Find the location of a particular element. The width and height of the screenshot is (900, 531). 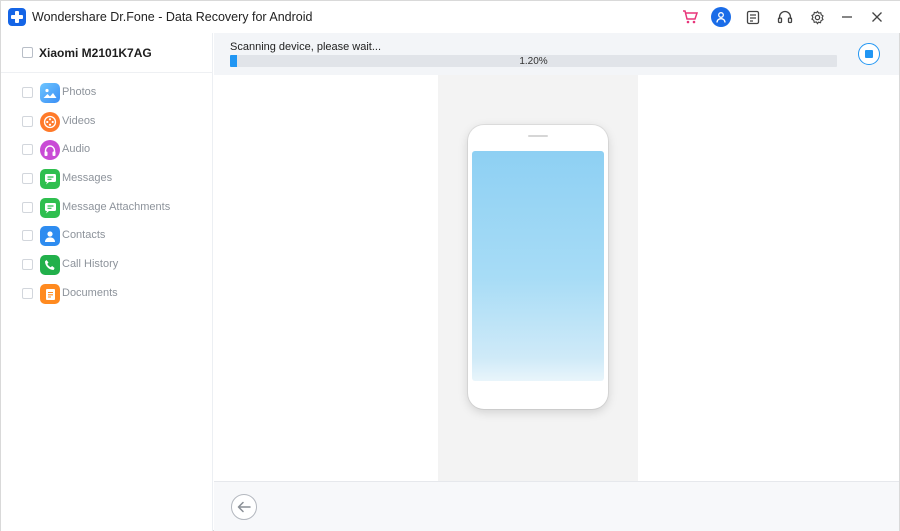

arrow-left-icon is located at coordinates (244, 507).